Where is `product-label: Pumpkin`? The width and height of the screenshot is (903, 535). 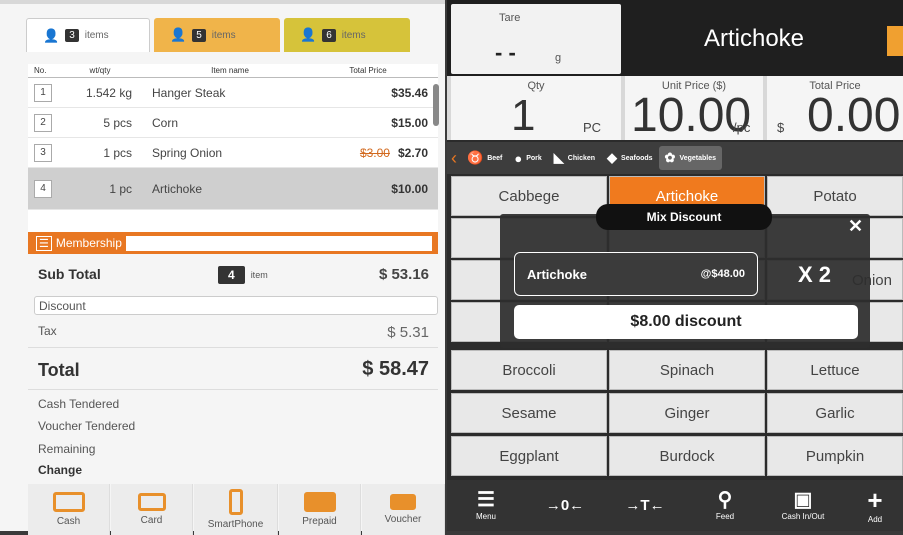
product-label: Pumpkin is located at coordinates (835, 456).